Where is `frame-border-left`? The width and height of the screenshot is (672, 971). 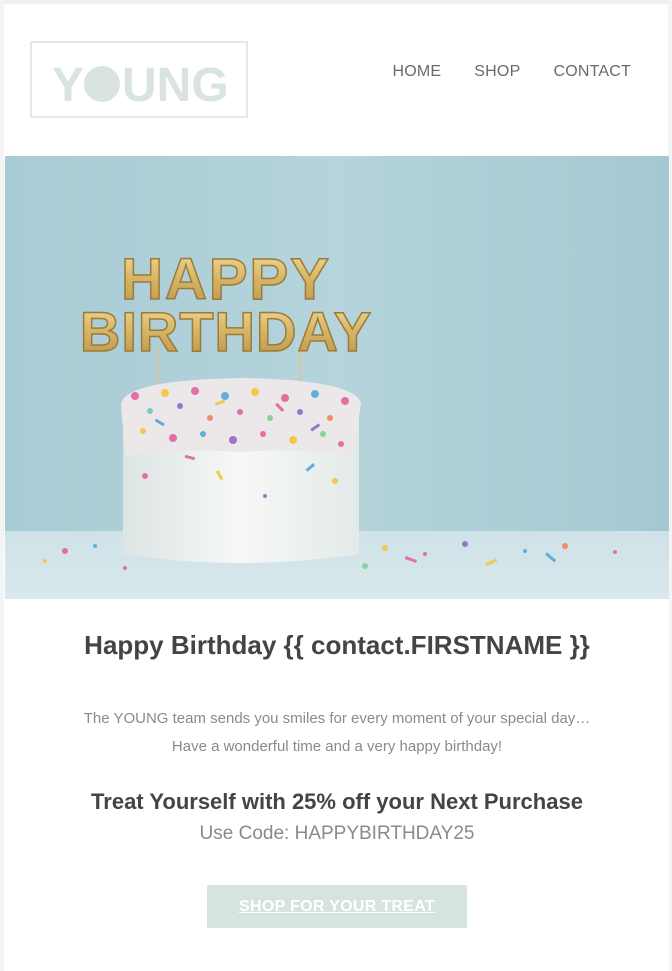
frame-border-left is located at coordinates (2, 485).